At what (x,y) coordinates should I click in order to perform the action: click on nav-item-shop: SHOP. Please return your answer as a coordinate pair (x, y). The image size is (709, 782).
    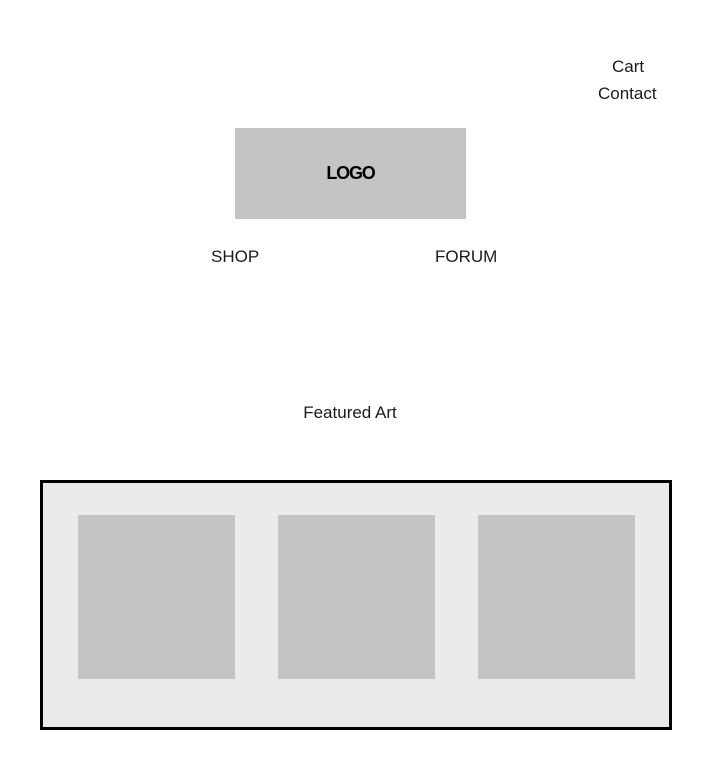
    Looking at the image, I should click on (235, 257).